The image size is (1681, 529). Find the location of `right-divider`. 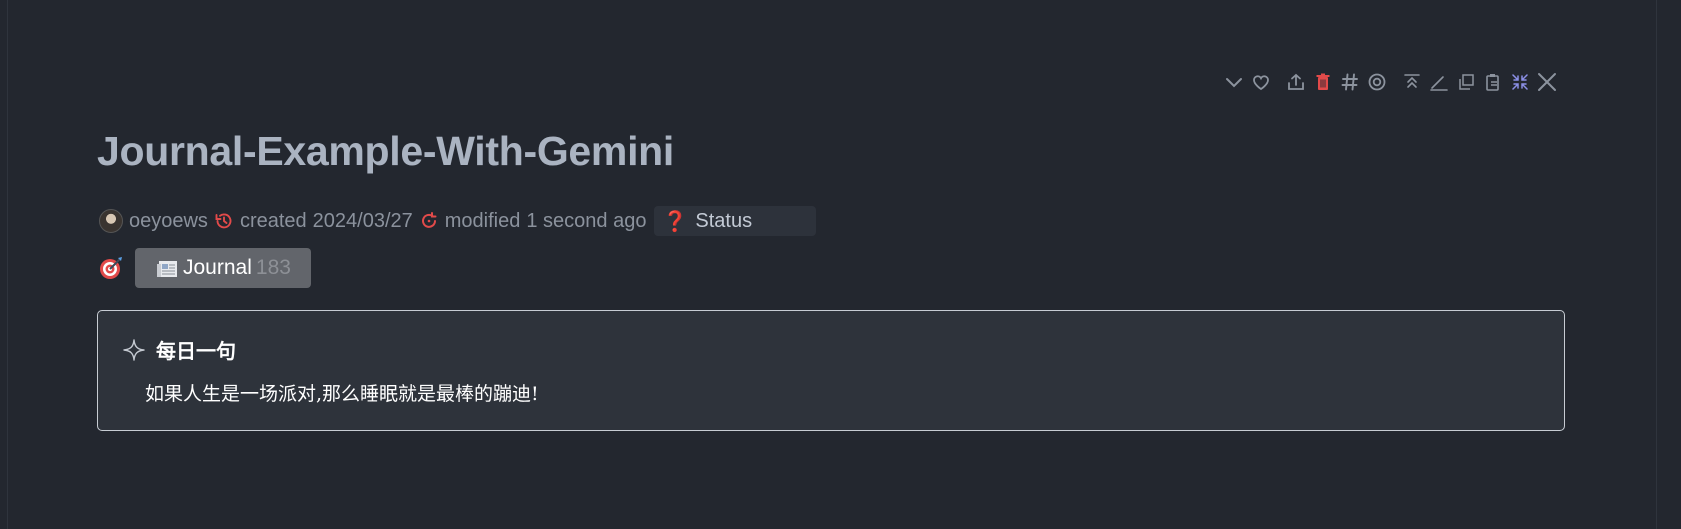

right-divider is located at coordinates (1656, 264).